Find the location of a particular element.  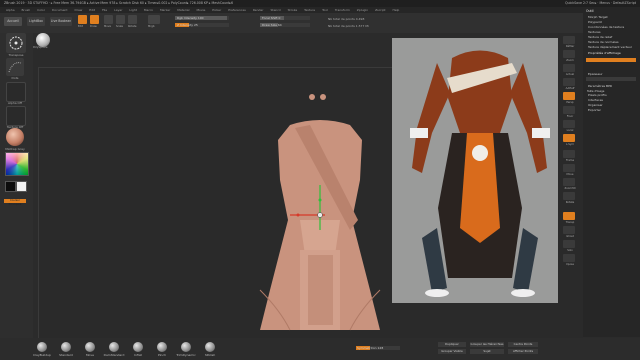

texture-tile is located at coordinates (16, 116).